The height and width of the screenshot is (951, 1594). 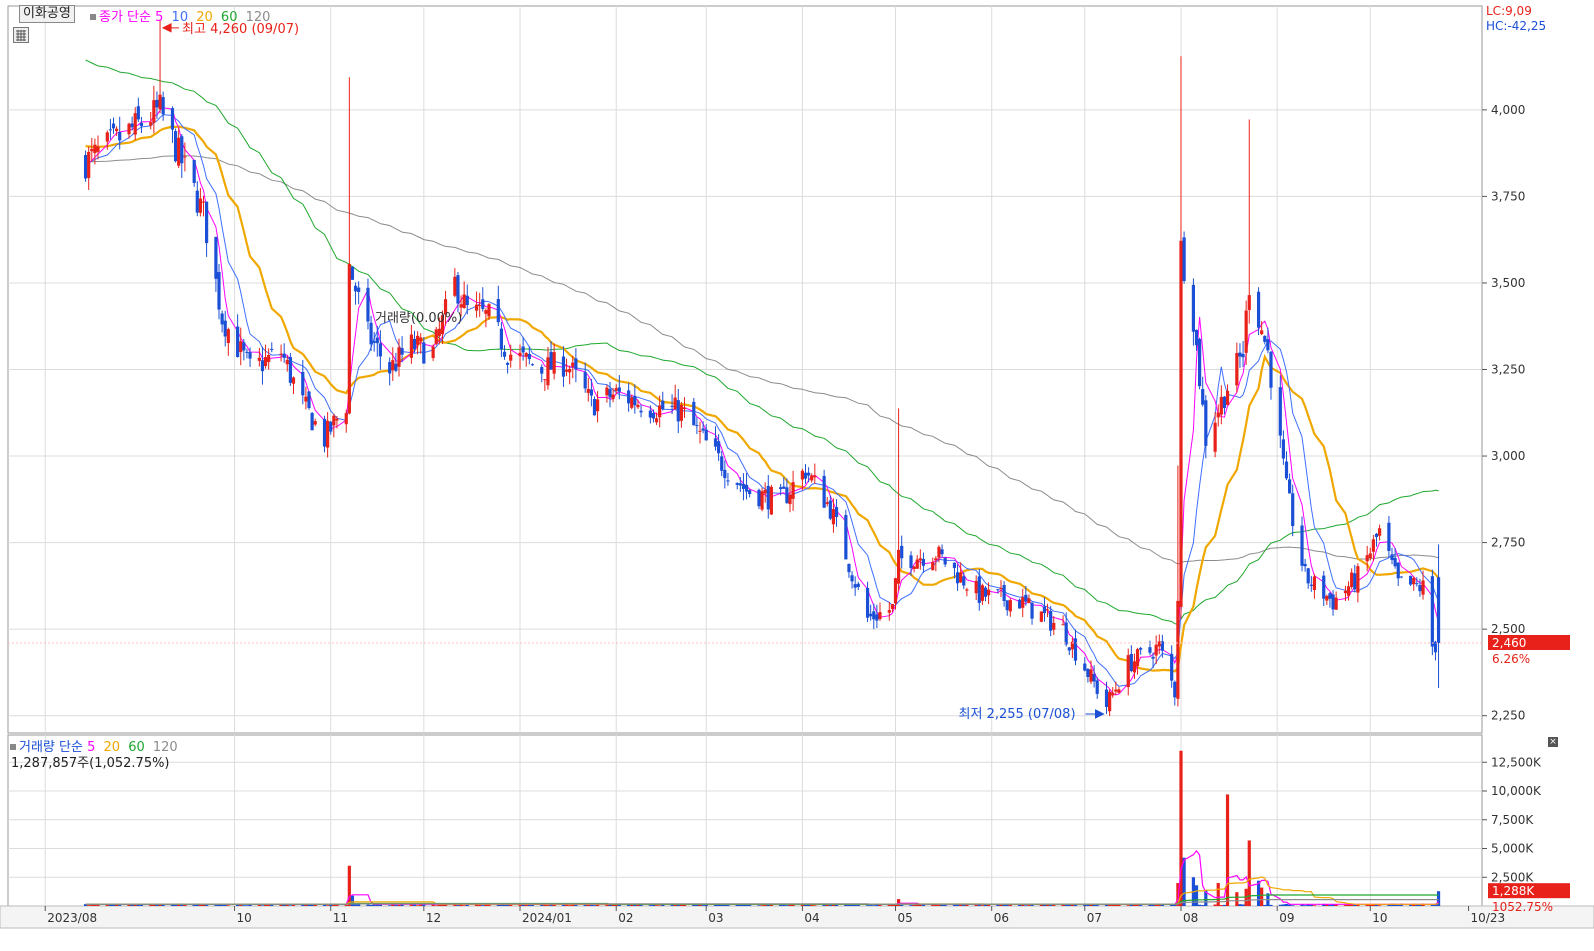 I want to click on stock-name-box: 이화공영, so click(x=47, y=14).